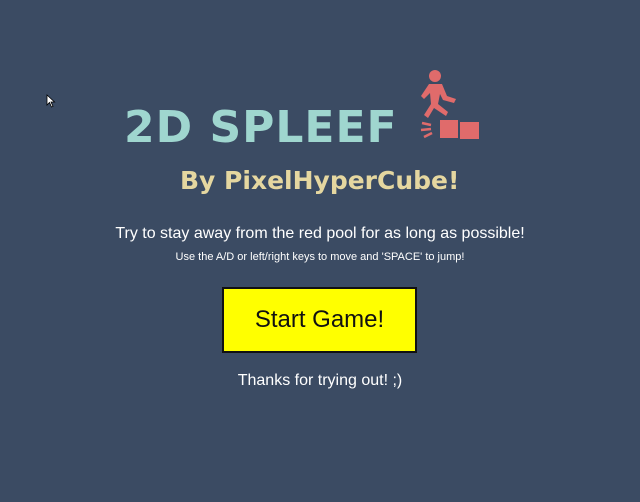 This screenshot has height=502, width=640. What do you see at coordinates (449, 104) in the screenshot?
I see `running-figure-on-blocks-icon` at bounding box center [449, 104].